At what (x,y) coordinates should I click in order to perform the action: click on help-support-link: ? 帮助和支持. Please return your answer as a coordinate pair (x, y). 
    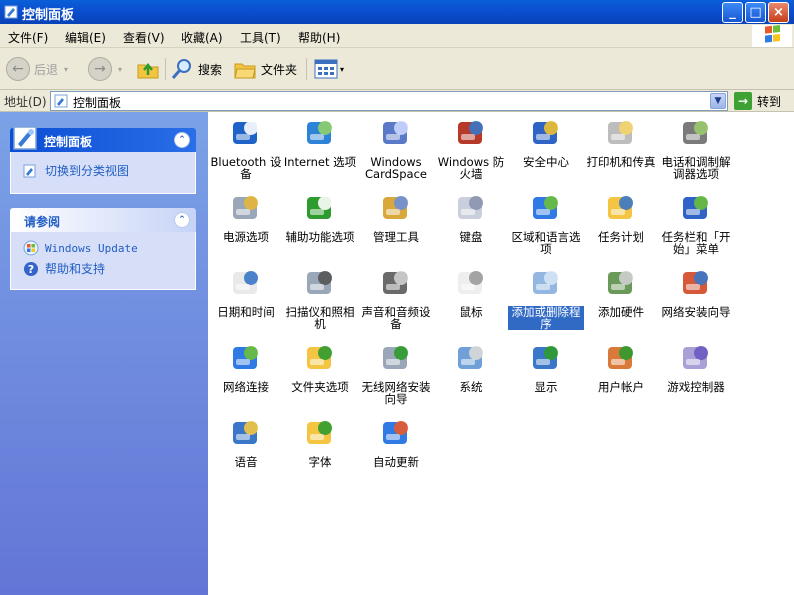
    Looking at the image, I should click on (64, 268).